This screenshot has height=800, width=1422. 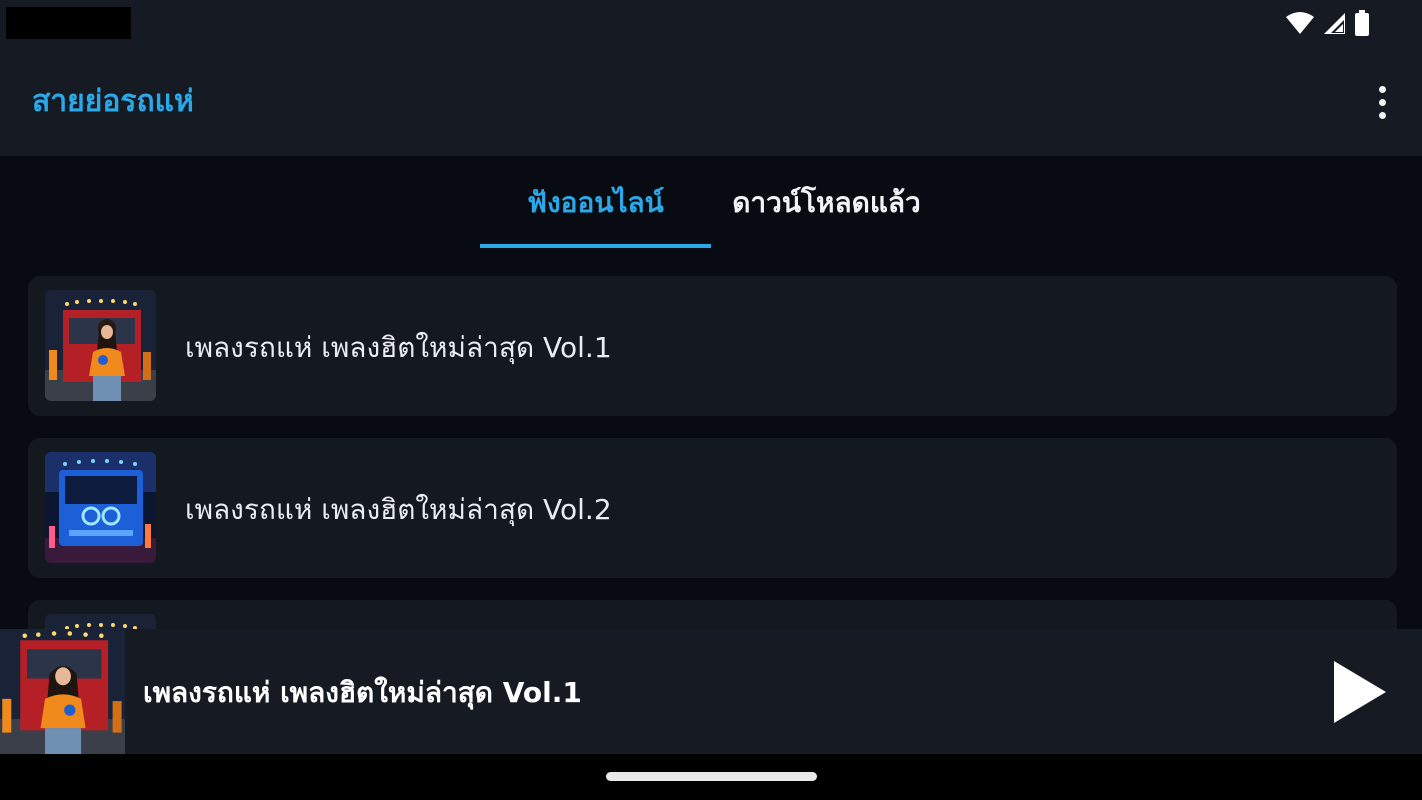 I want to click on tab-downloaded: ดาวน์โหลดแล้ว, so click(x=826, y=203).